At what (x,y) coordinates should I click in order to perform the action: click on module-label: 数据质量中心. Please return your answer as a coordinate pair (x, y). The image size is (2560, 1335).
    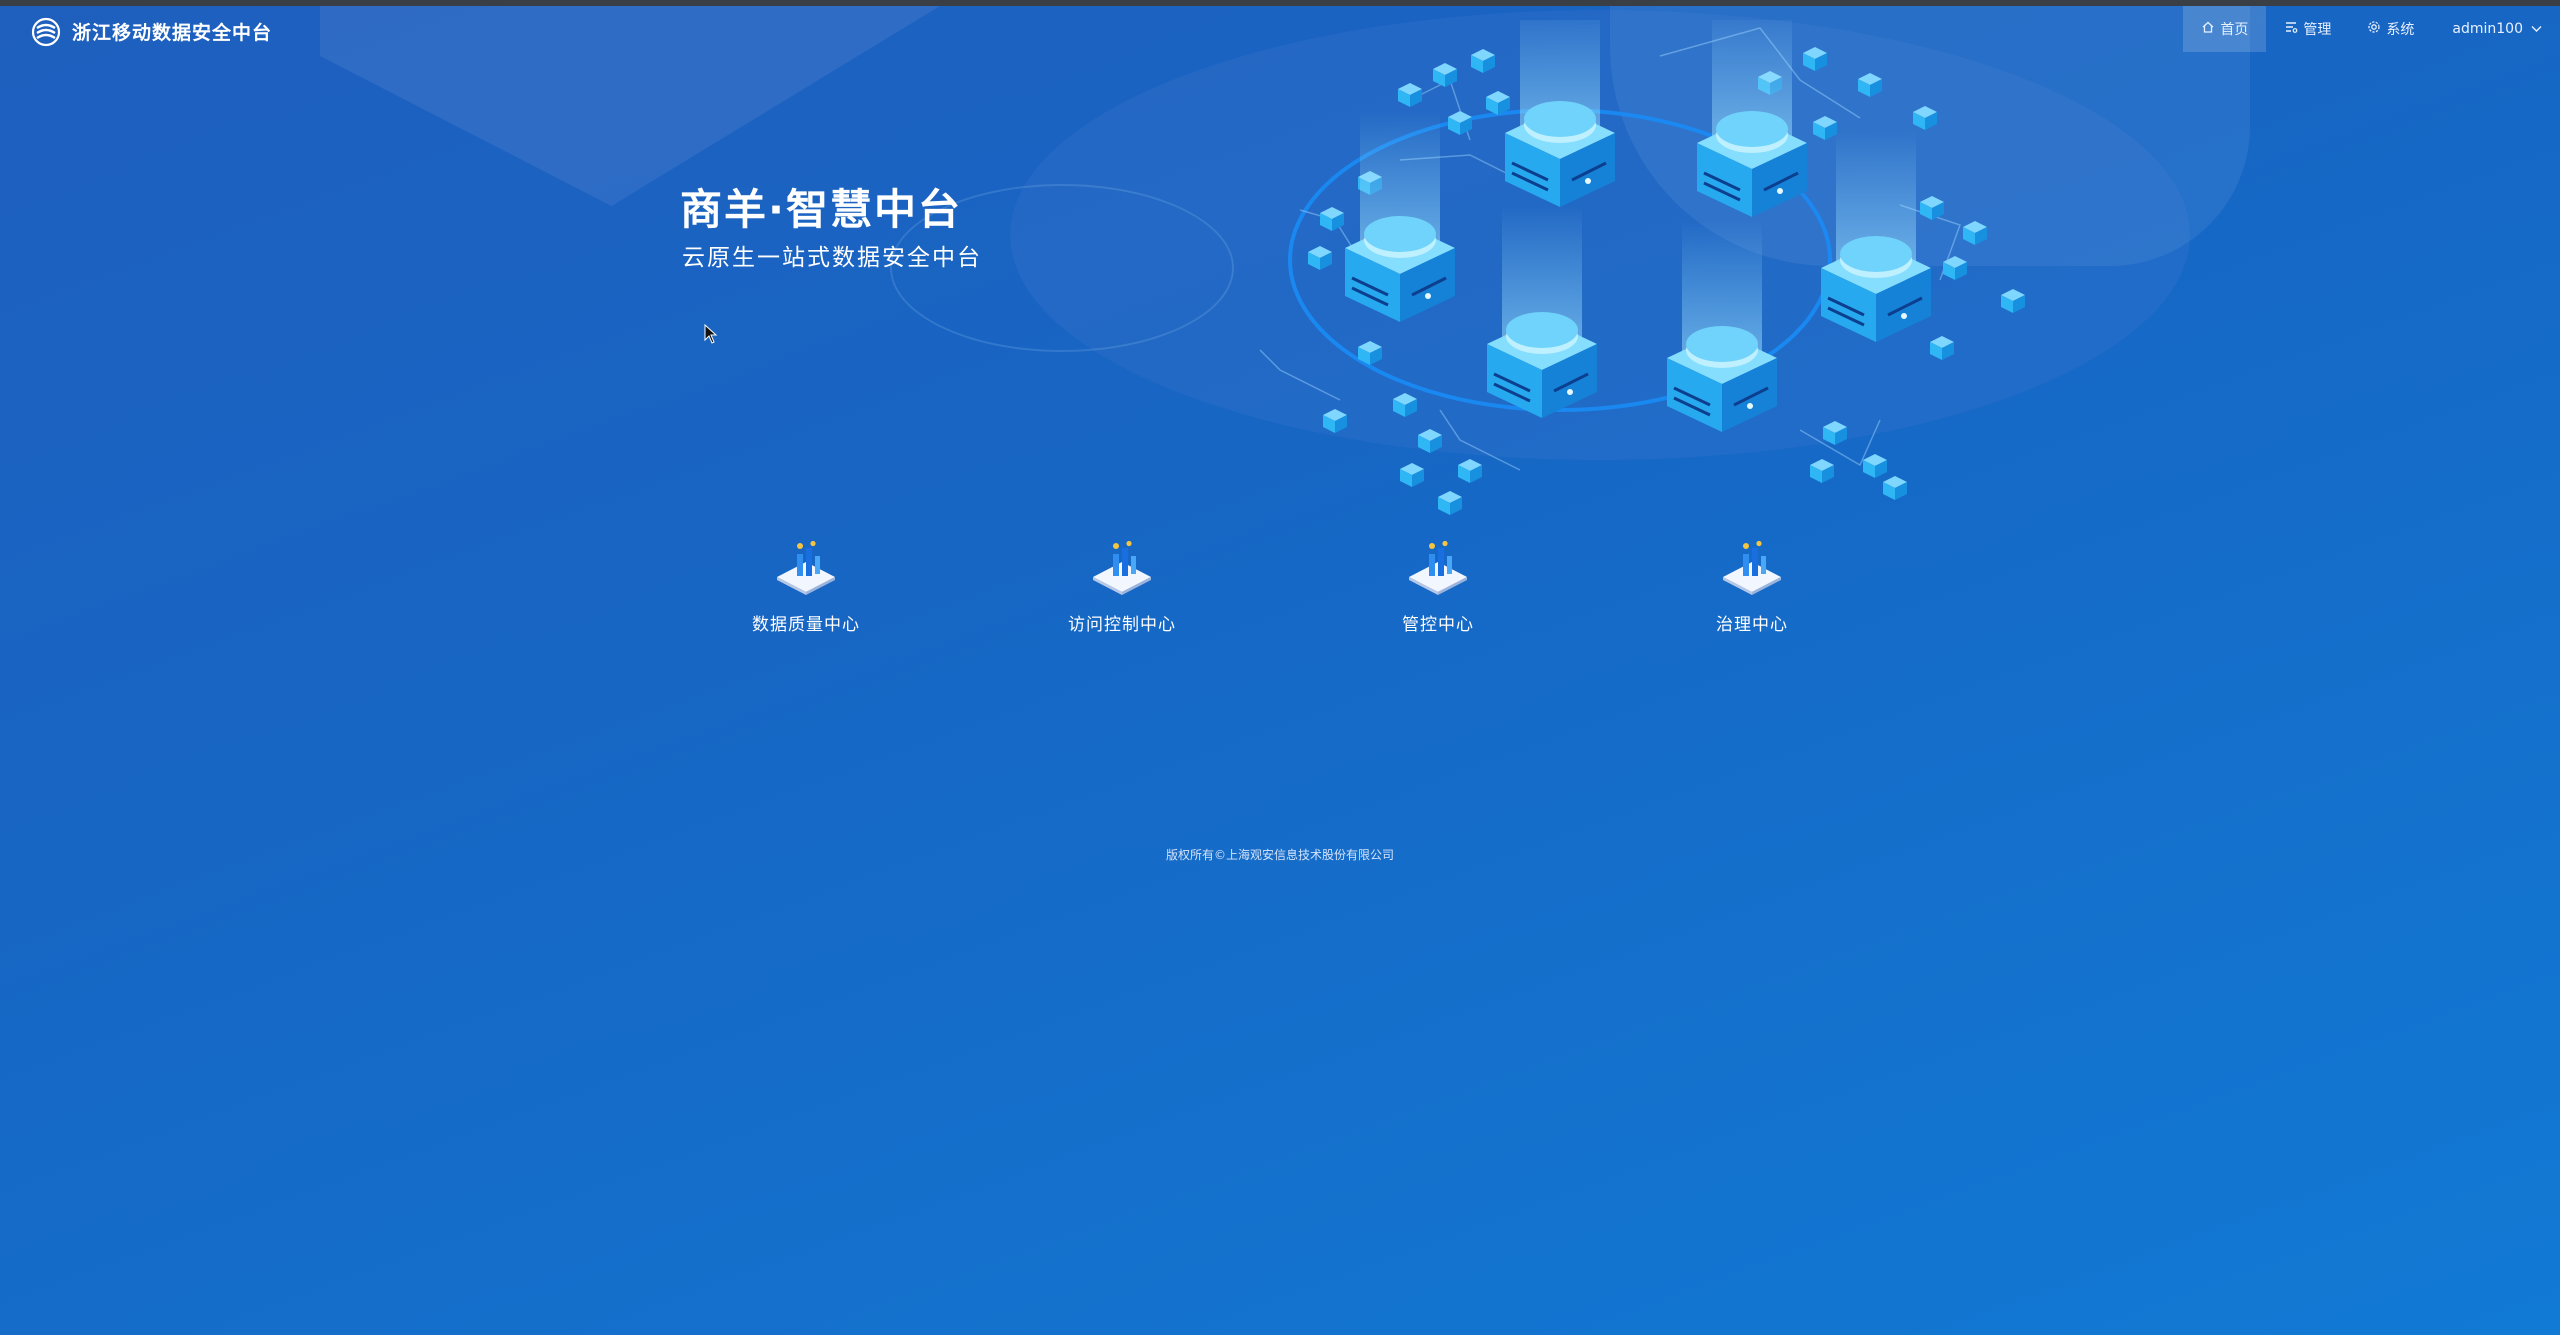
    Looking at the image, I should click on (806, 625).